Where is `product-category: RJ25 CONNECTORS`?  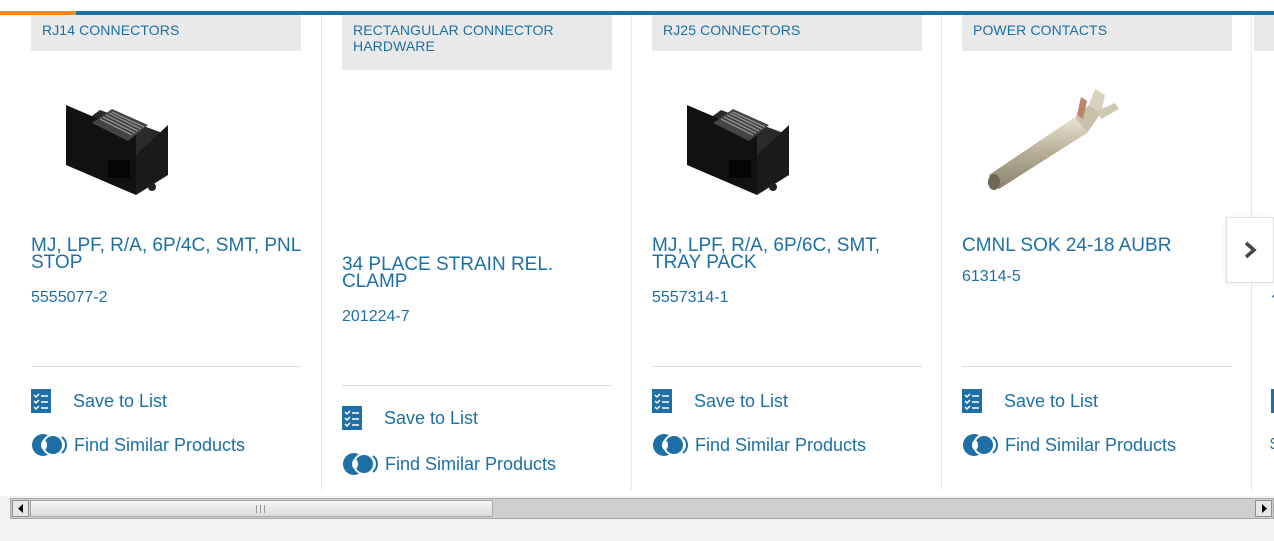 product-category: RJ25 CONNECTORS is located at coordinates (787, 33).